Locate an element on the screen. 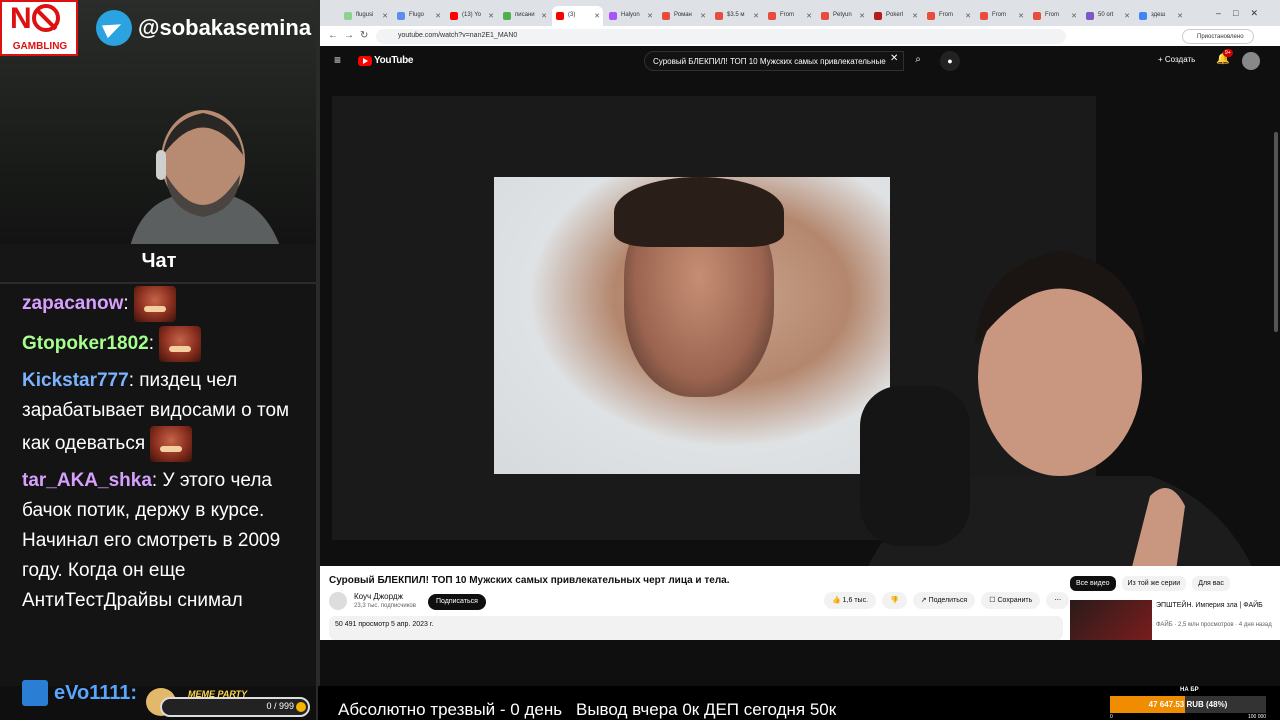 The height and width of the screenshot is (720, 1280). reload-icon: ↻ is located at coordinates (364, 35).